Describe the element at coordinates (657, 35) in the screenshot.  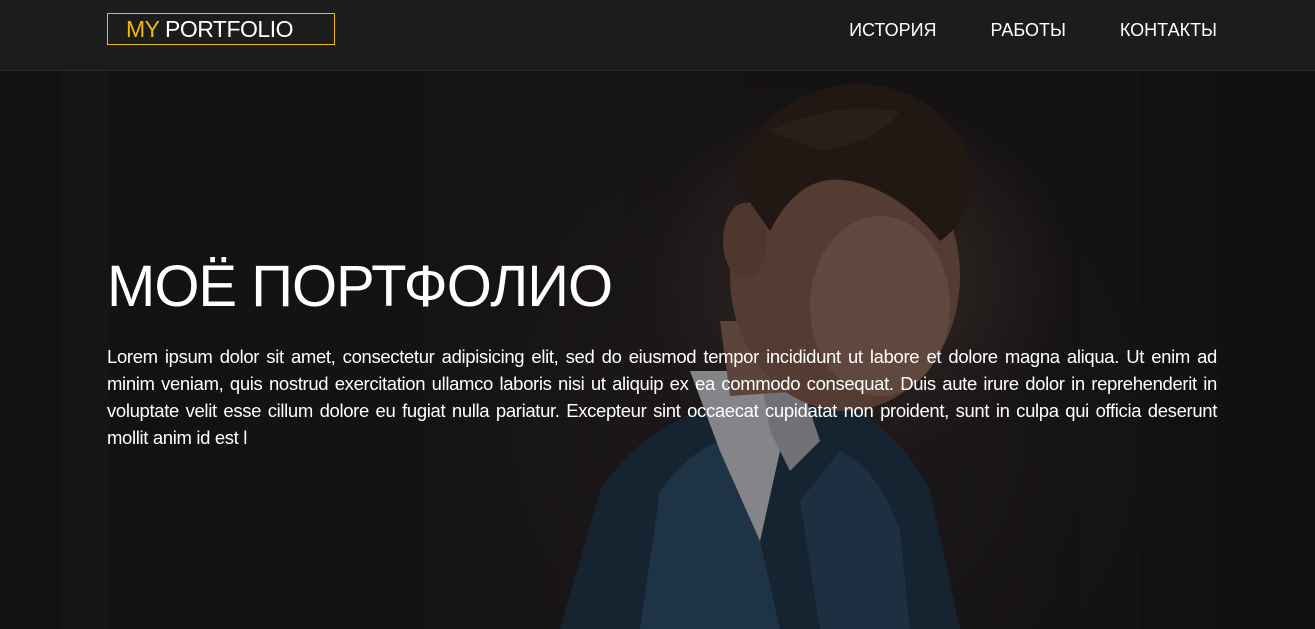
I see `site-header: MY PORTFOLIO ИСТОРИЯ РАБОТЫ КОНТАКТЫ` at that location.